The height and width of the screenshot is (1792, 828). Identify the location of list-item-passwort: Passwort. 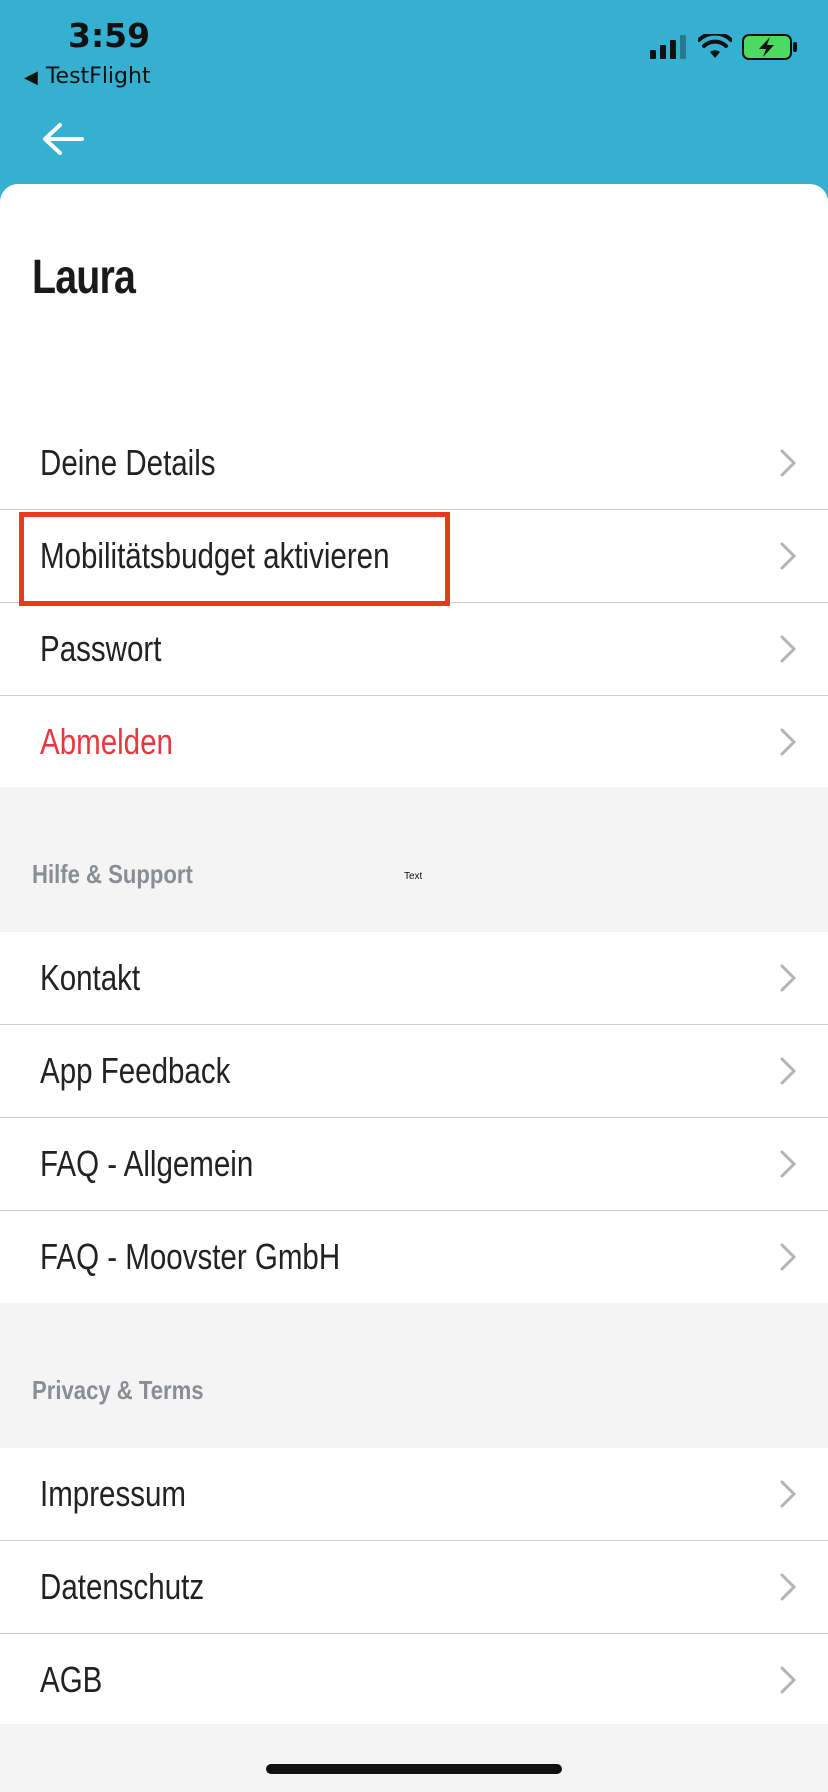
(414, 649).